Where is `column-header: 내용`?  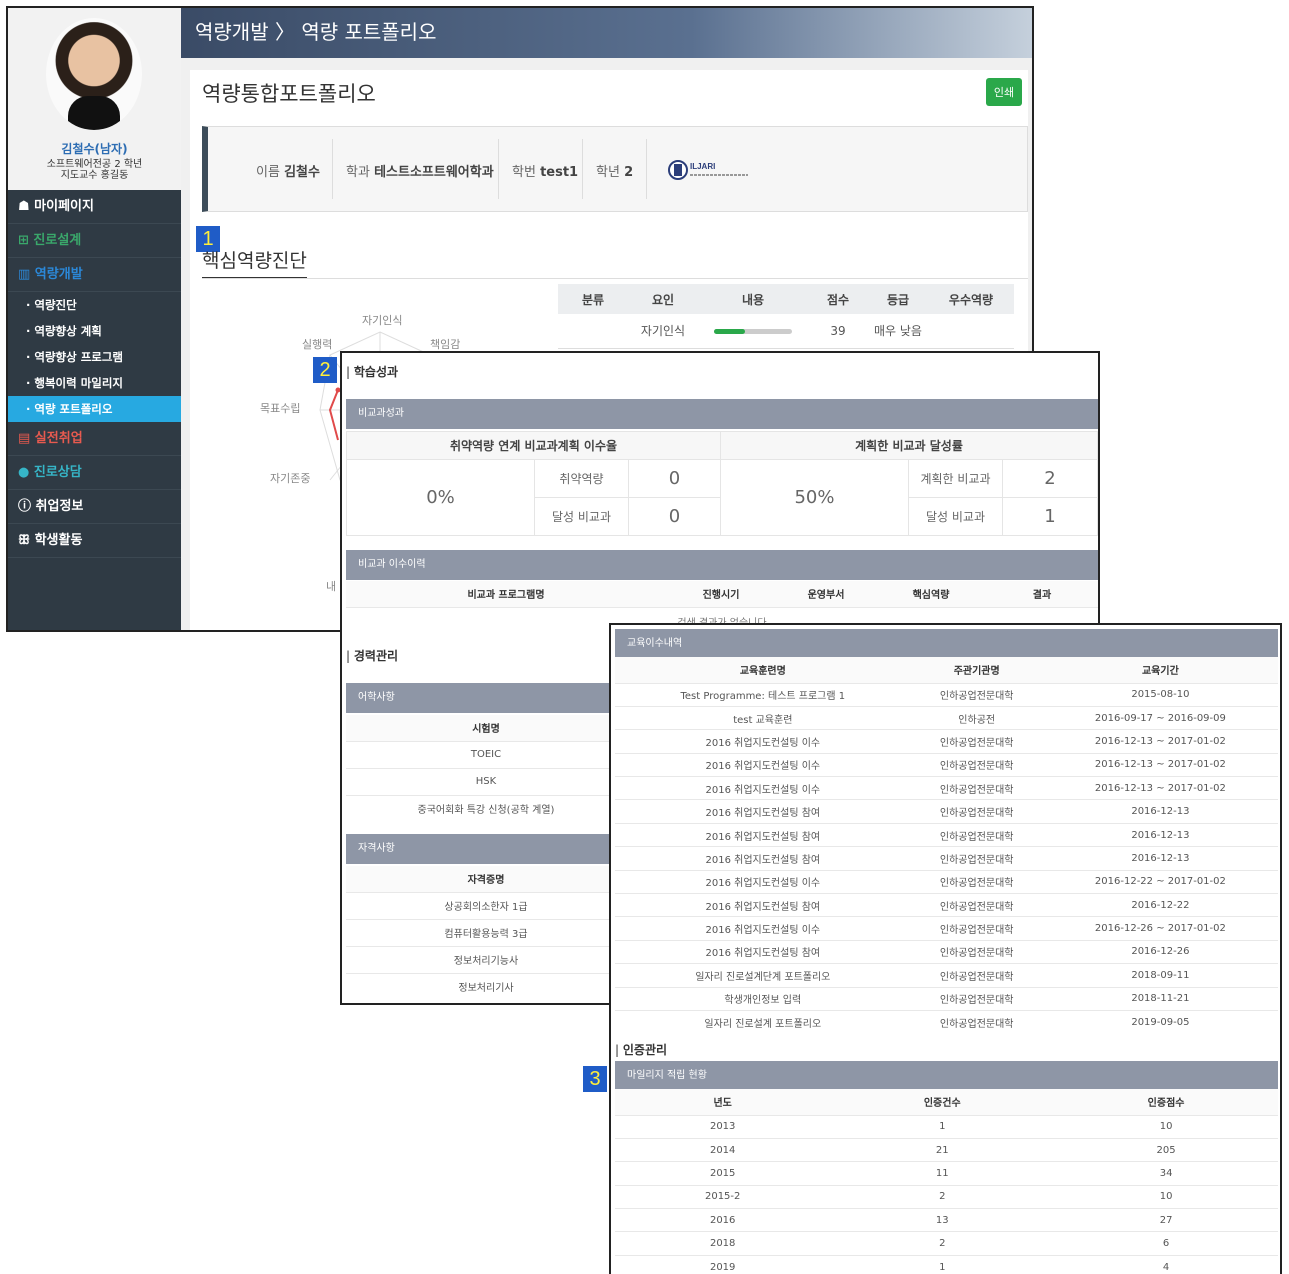
column-header: 내용 is located at coordinates (753, 299).